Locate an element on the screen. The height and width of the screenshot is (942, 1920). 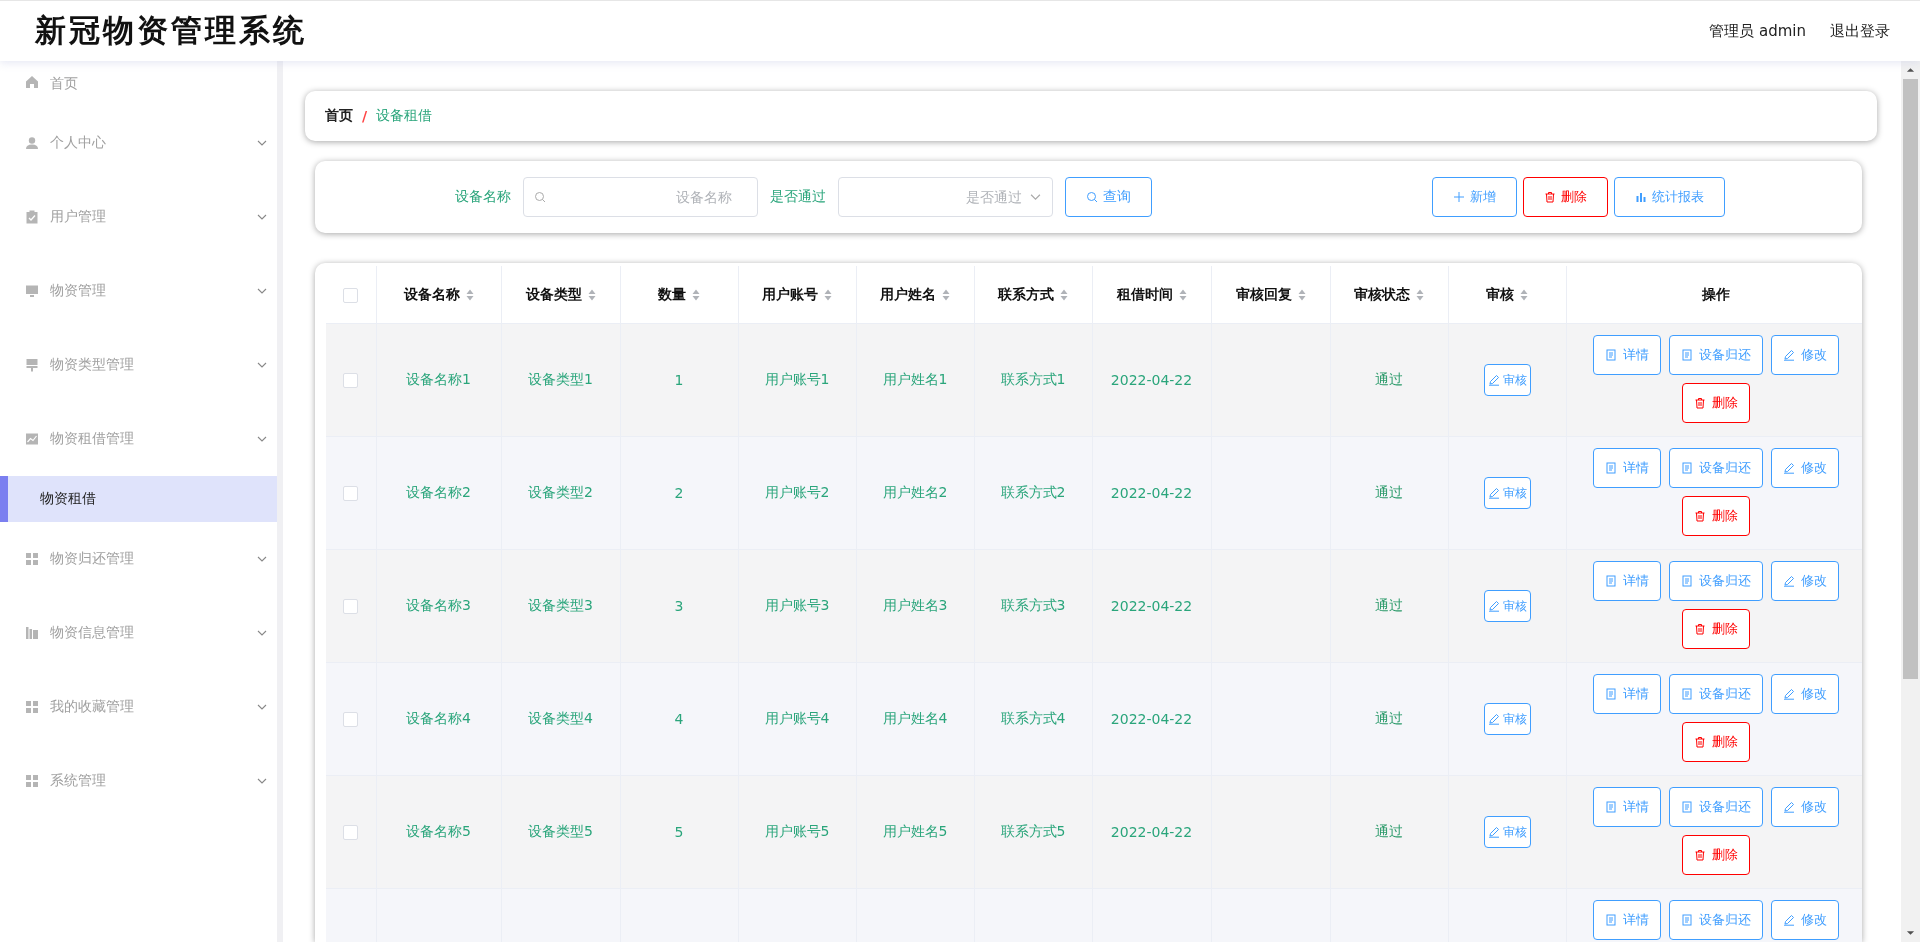
signpost-icon is located at coordinates (32, 365).